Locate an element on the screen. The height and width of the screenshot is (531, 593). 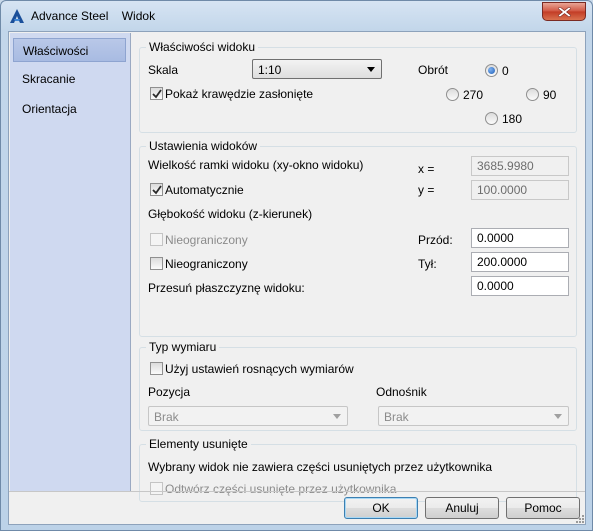
rotation-270-label: 270 is located at coordinates (473, 95).